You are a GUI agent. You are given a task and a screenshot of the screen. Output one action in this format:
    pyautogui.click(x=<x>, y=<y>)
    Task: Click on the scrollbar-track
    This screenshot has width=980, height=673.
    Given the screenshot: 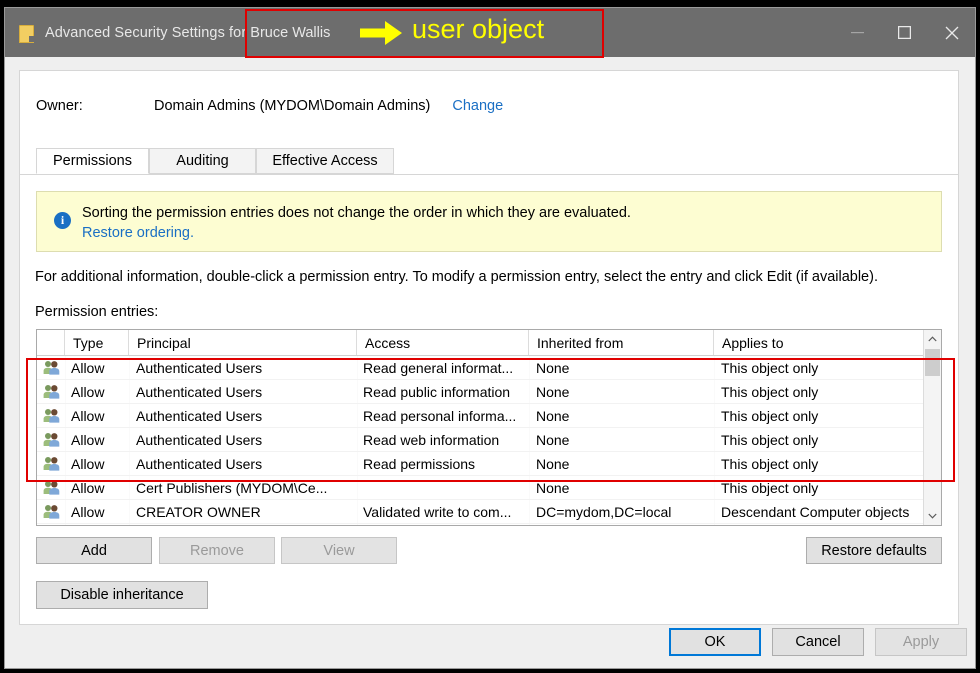 What is the action you would take?
    pyautogui.click(x=932, y=441)
    